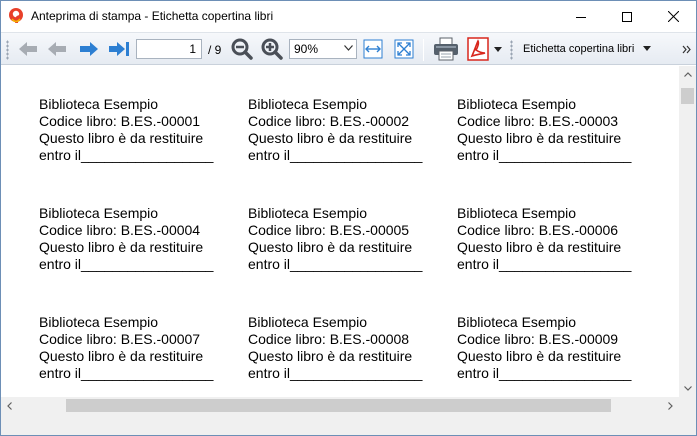 The width and height of the screenshot is (697, 436). I want to click on fit-width-button, so click(373, 49).